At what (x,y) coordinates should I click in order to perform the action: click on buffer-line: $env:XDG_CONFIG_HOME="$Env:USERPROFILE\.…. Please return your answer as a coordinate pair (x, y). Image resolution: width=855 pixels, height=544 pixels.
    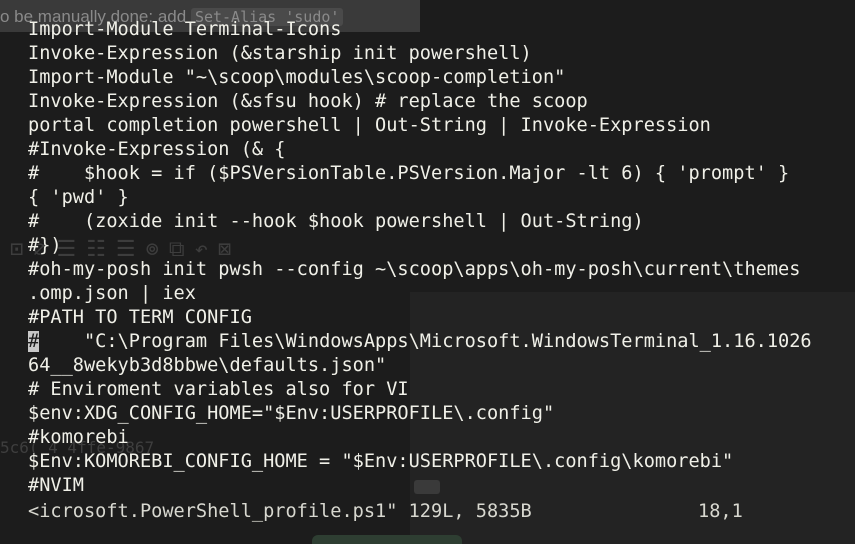
    Looking at the image, I should click on (291, 413).